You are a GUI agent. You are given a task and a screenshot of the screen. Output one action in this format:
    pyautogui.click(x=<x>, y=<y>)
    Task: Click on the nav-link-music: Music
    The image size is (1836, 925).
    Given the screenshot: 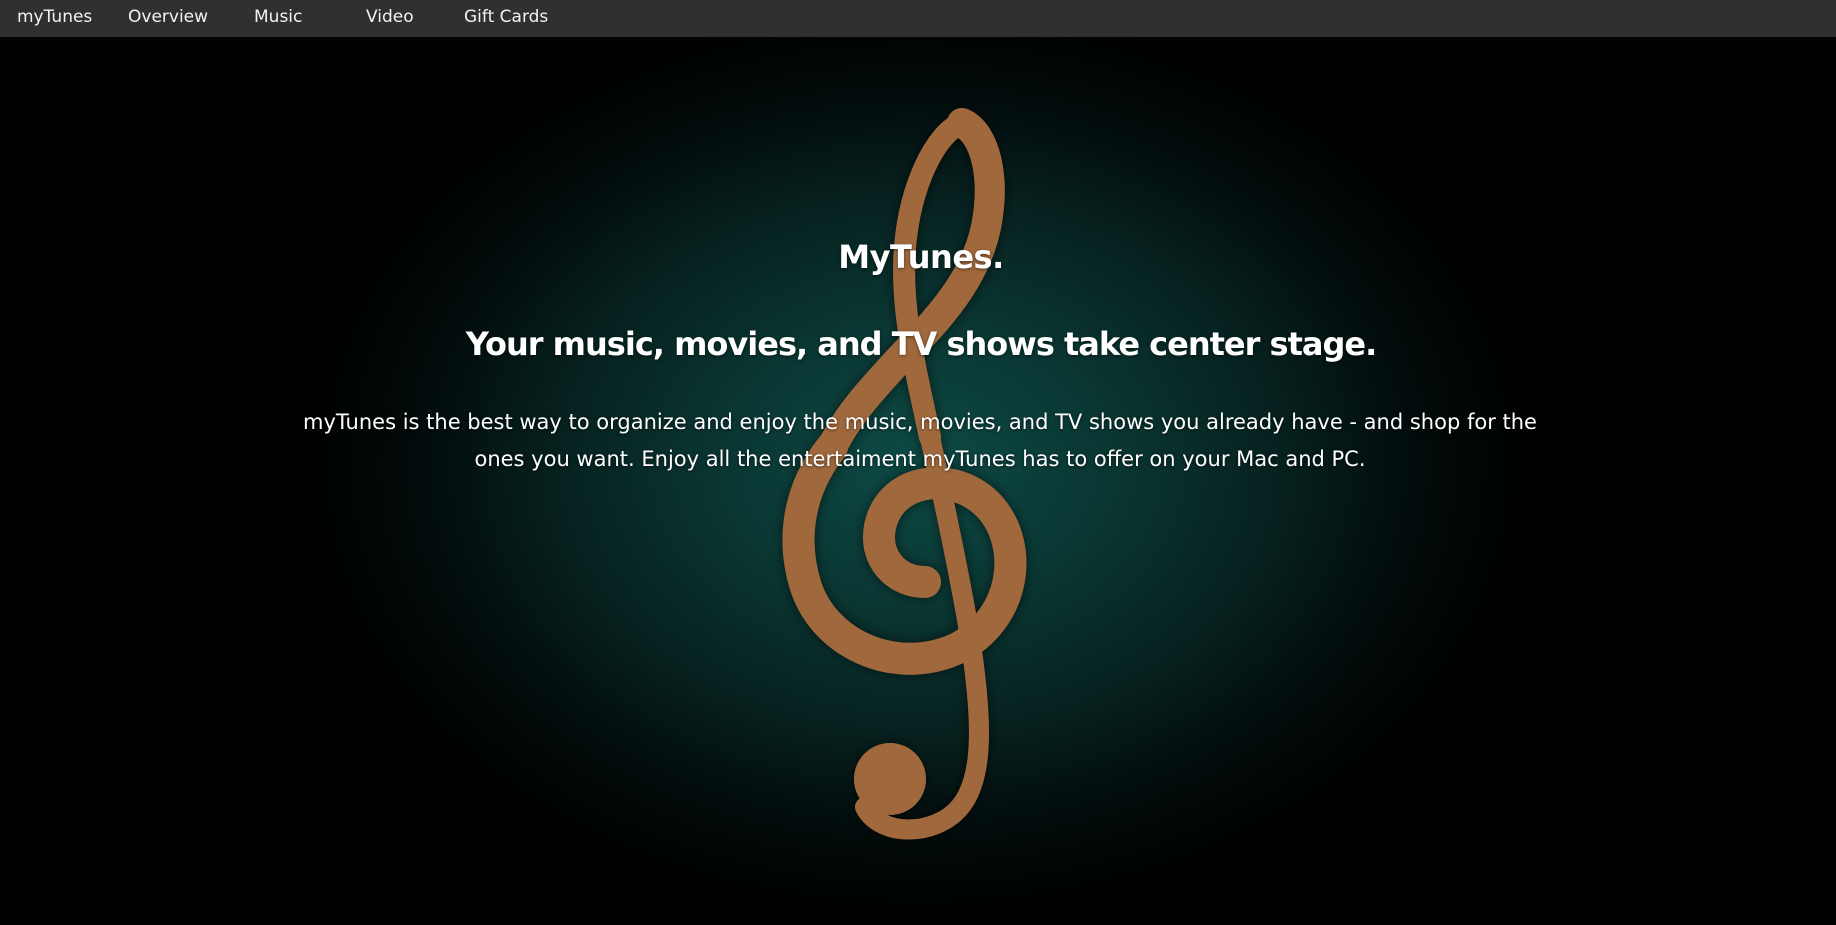 What is the action you would take?
    pyautogui.click(x=278, y=18)
    